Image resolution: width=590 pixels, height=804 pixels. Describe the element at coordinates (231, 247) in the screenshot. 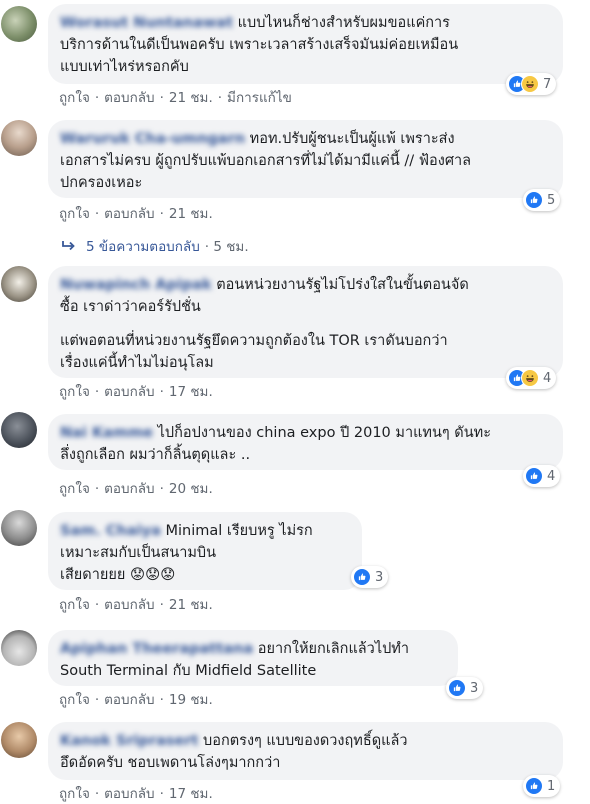

I see `replies-time: 5 ชม.` at that location.